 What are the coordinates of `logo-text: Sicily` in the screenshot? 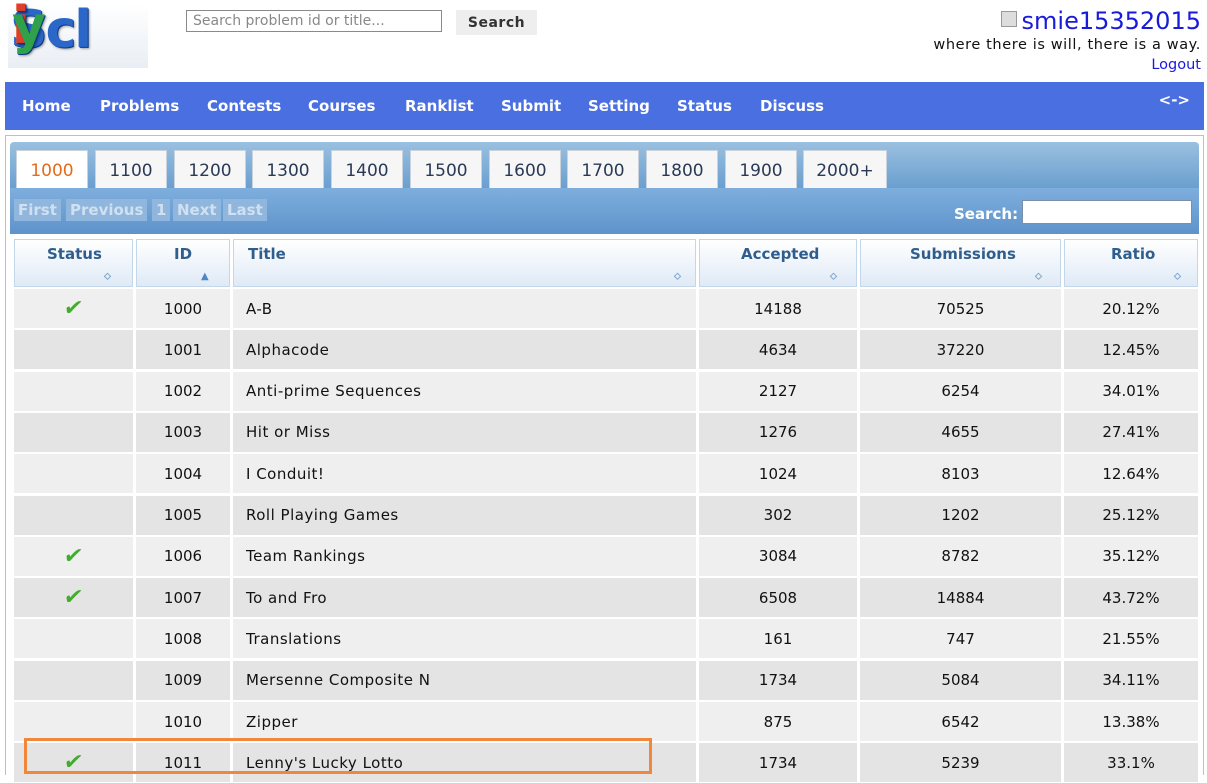 It's located at (51, 30).